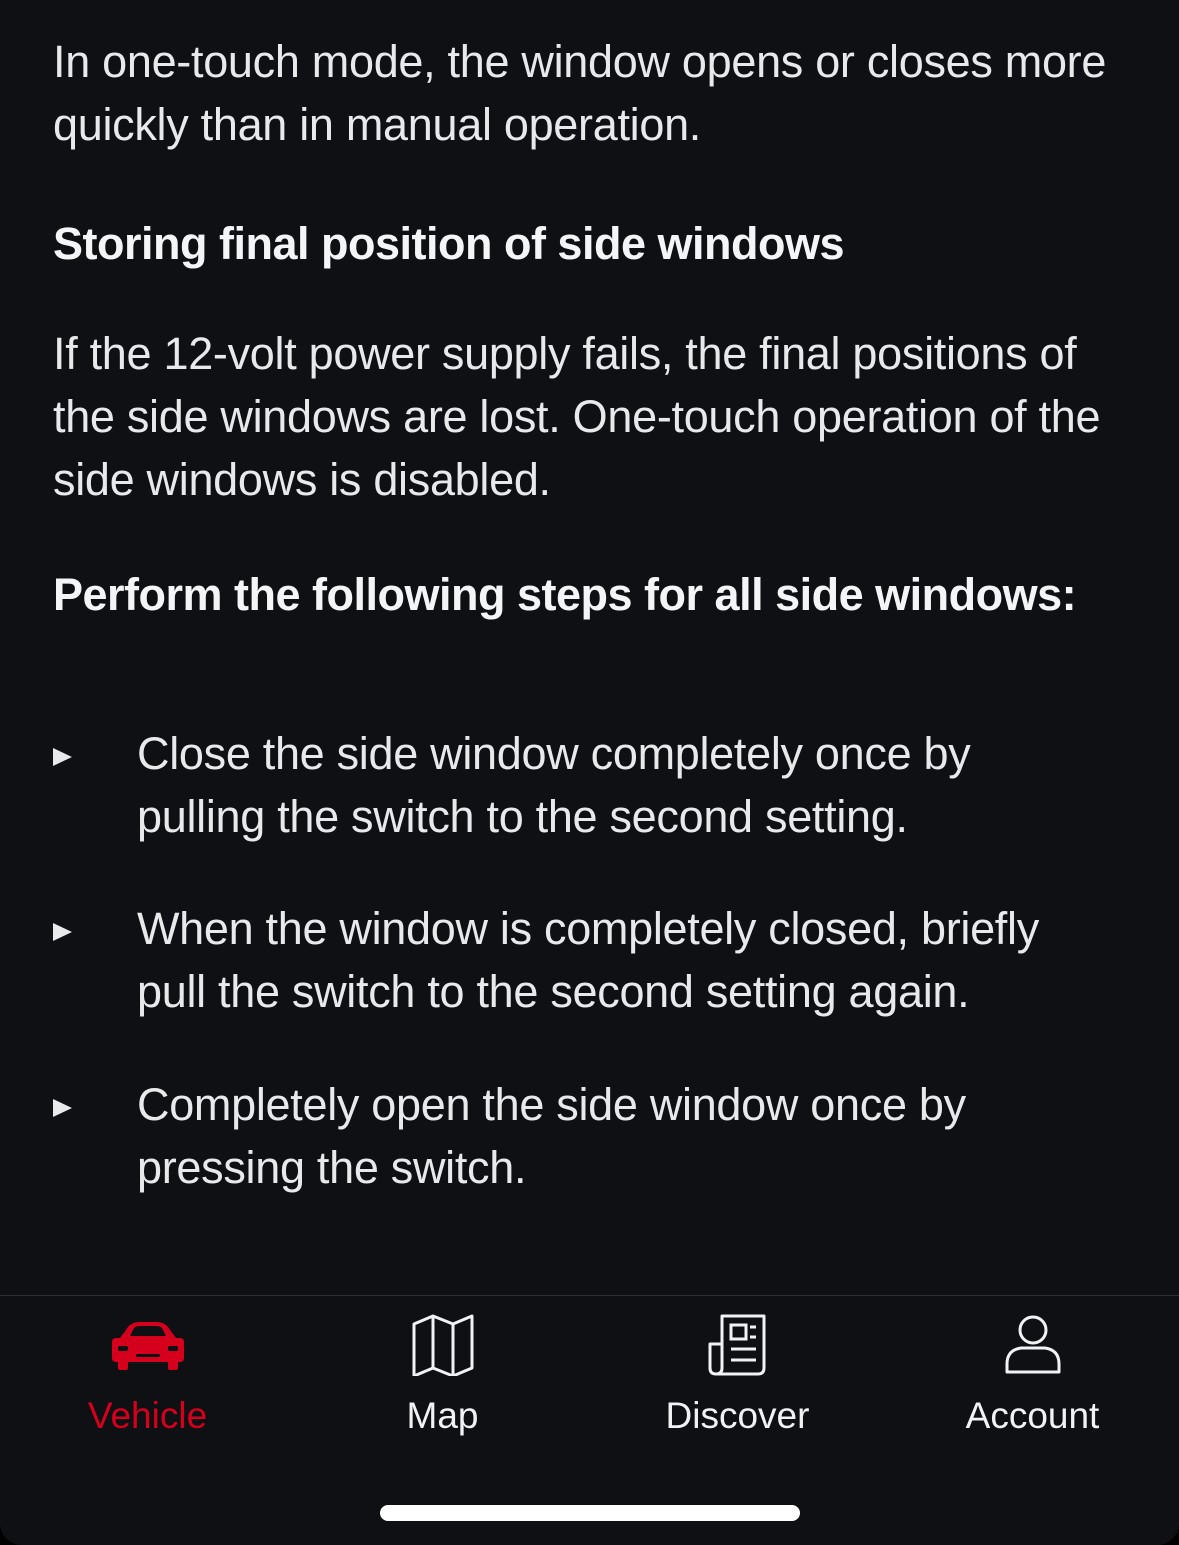  Describe the element at coordinates (442, 1415) in the screenshot. I see `tab-label: Map` at that location.